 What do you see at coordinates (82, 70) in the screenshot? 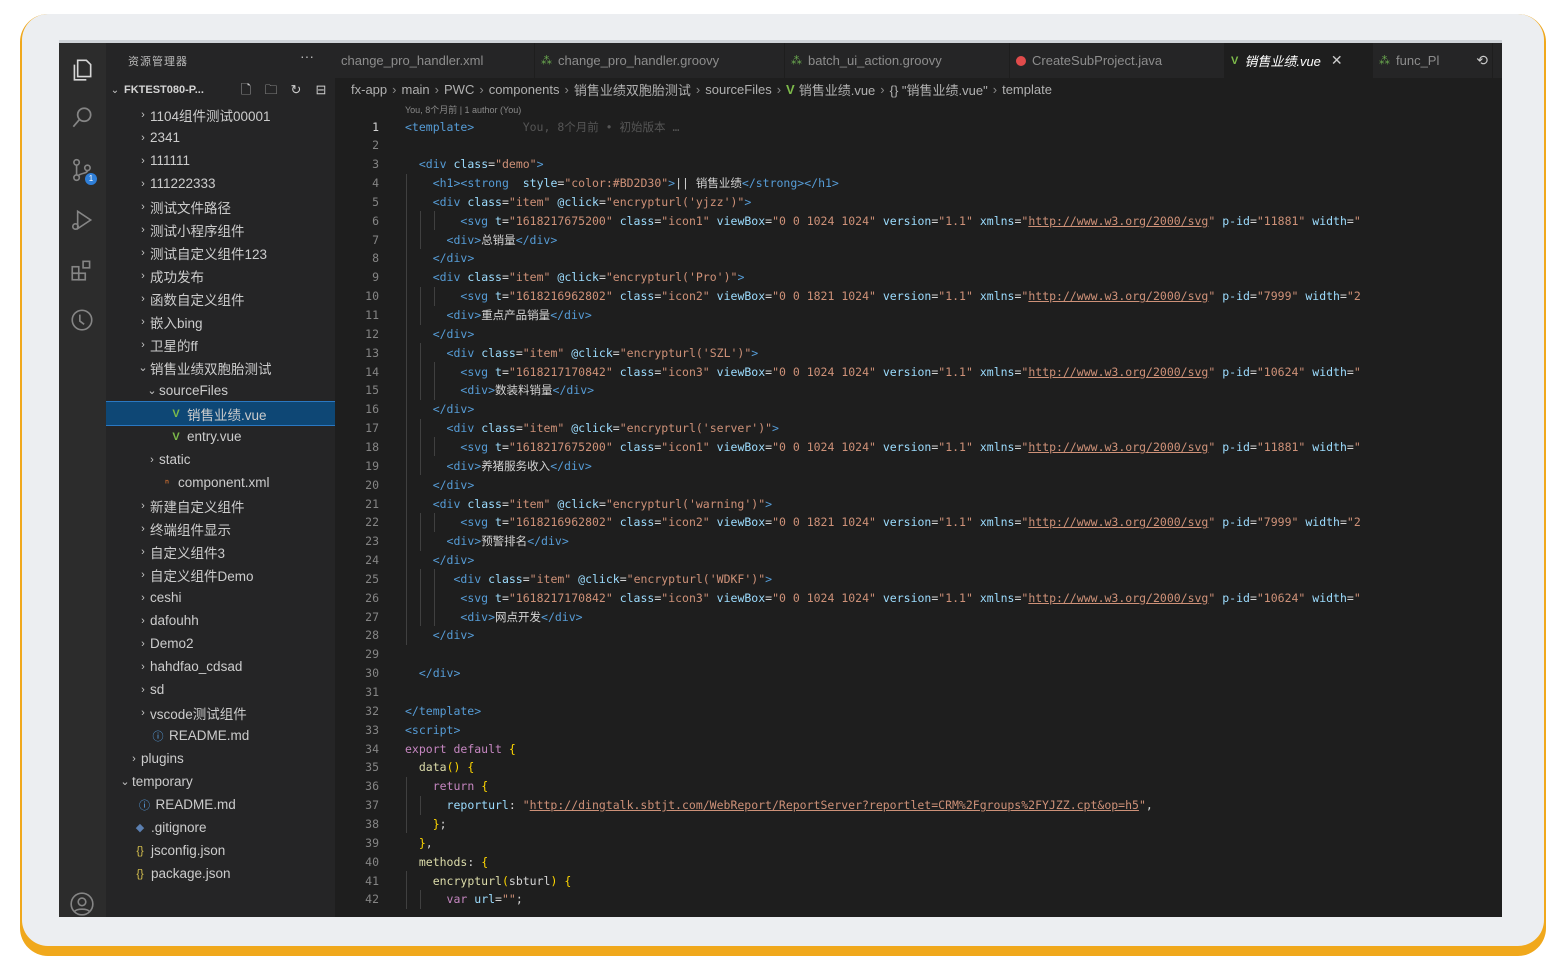
I see `explorer-icon` at bounding box center [82, 70].